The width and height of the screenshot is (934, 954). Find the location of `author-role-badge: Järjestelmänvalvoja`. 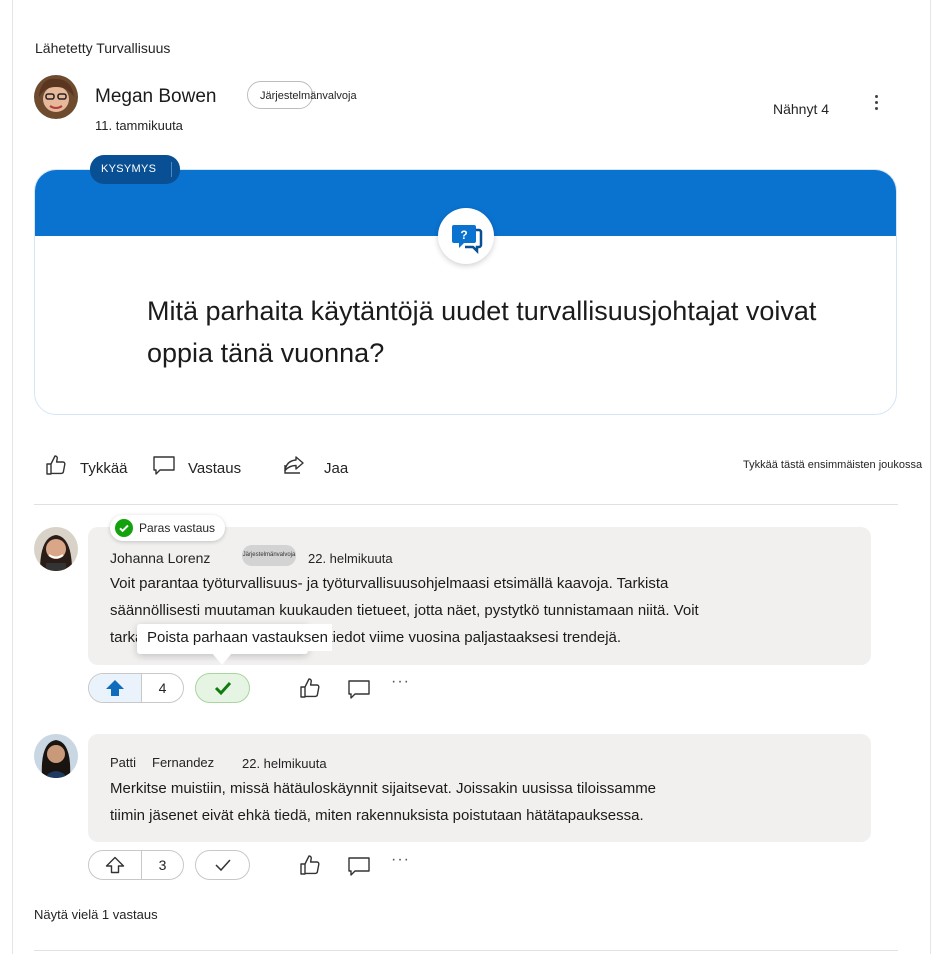

author-role-badge: Järjestelmänvalvoja is located at coordinates (302, 95).